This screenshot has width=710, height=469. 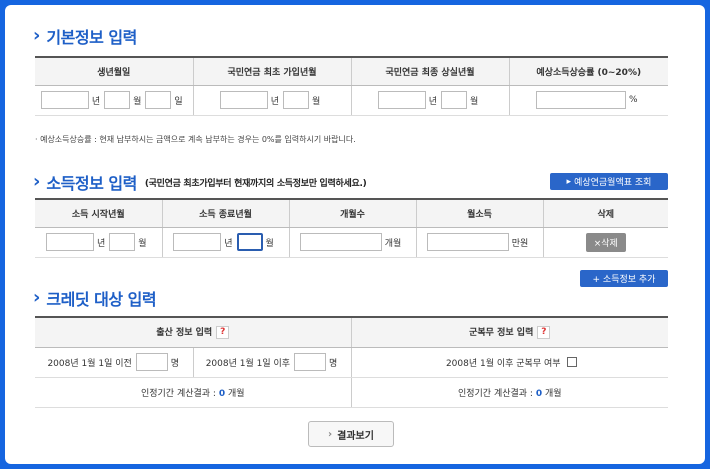 I want to click on income-info-title: 소득정보 입력, so click(x=91, y=183).